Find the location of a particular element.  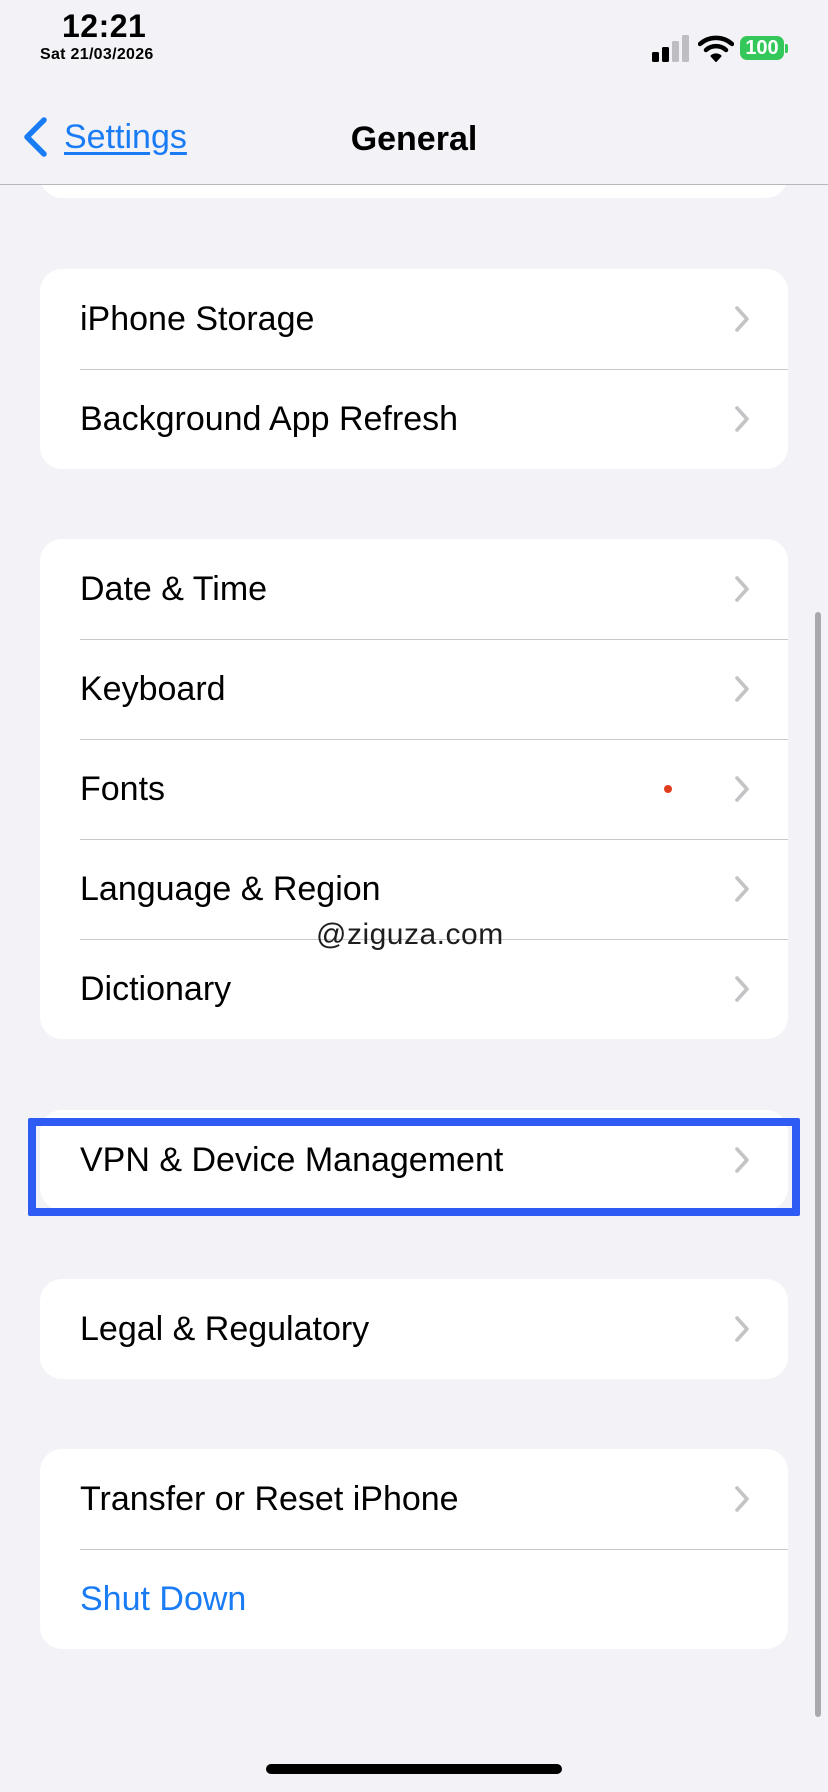

row-label: Fonts is located at coordinates (123, 788).